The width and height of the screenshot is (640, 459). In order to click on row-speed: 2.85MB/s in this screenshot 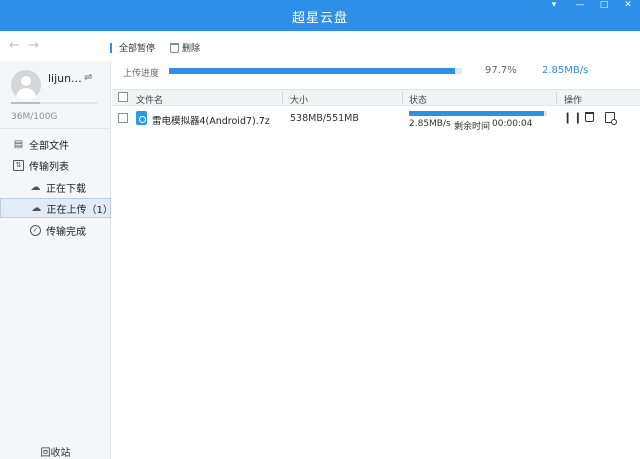, I will do `click(430, 124)`.